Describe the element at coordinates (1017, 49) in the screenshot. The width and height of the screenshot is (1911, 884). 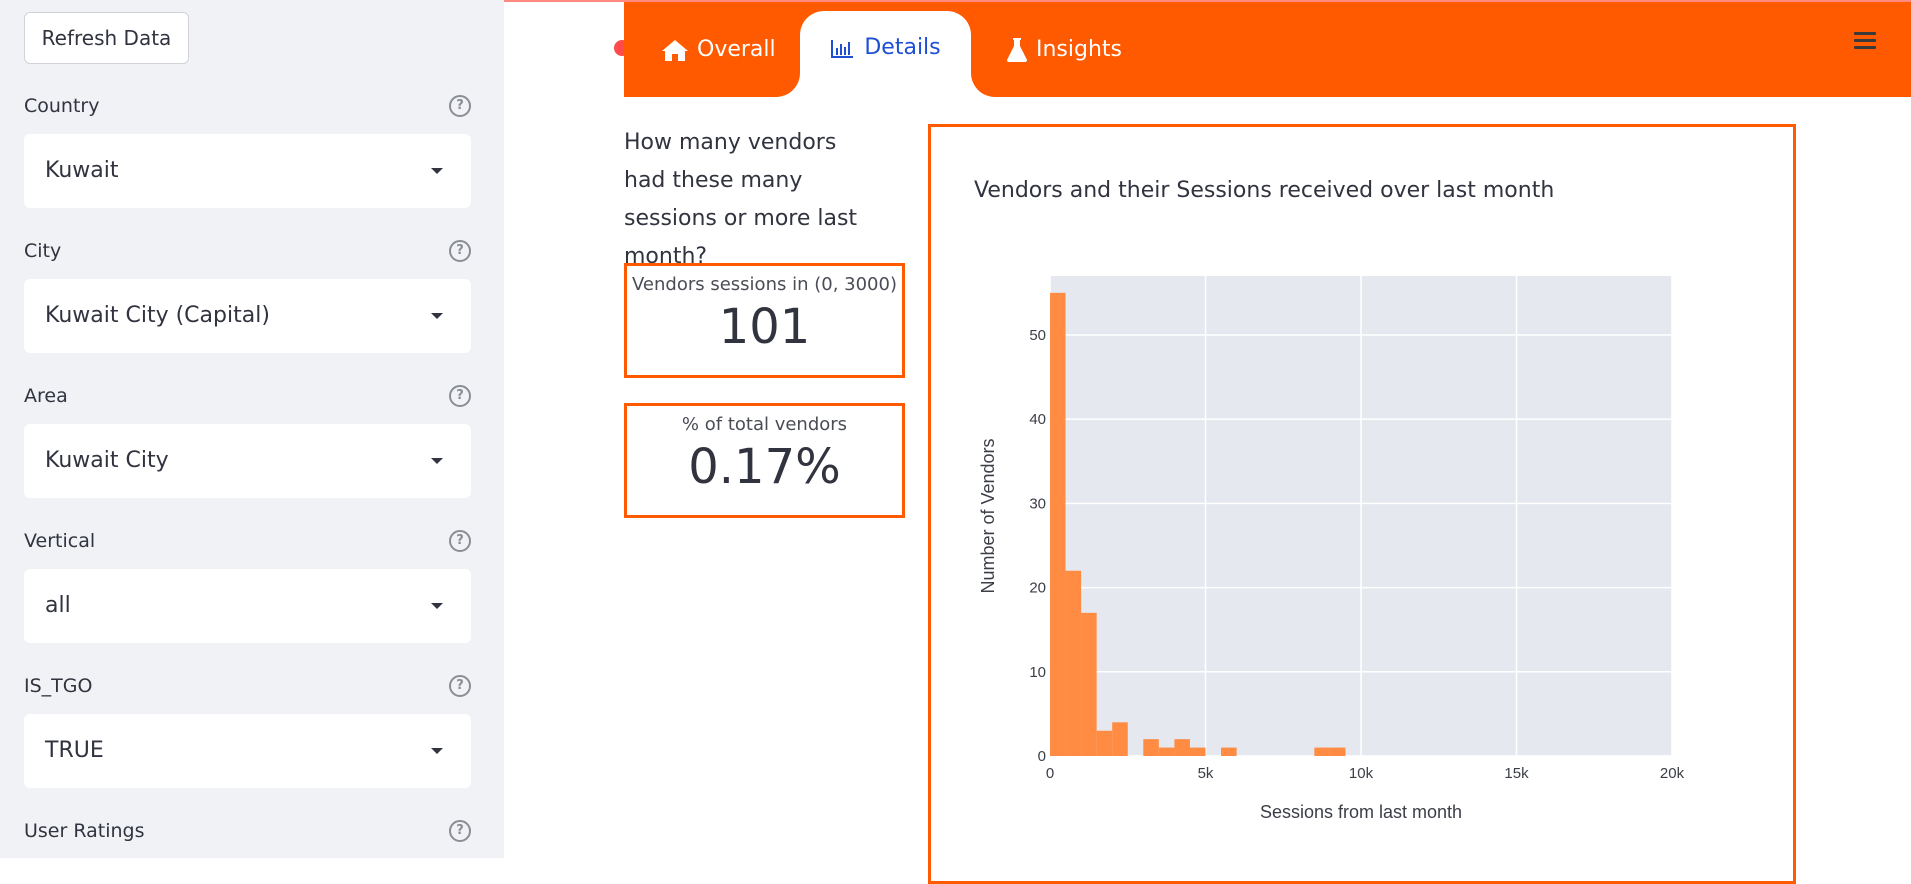
I see `flask-icon` at that location.